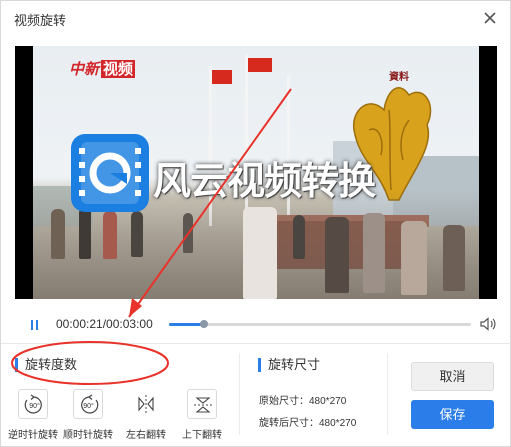 The image size is (511, 447). I want to click on rotate-cw-button: 90° 顺时针旋转, so click(88, 418).